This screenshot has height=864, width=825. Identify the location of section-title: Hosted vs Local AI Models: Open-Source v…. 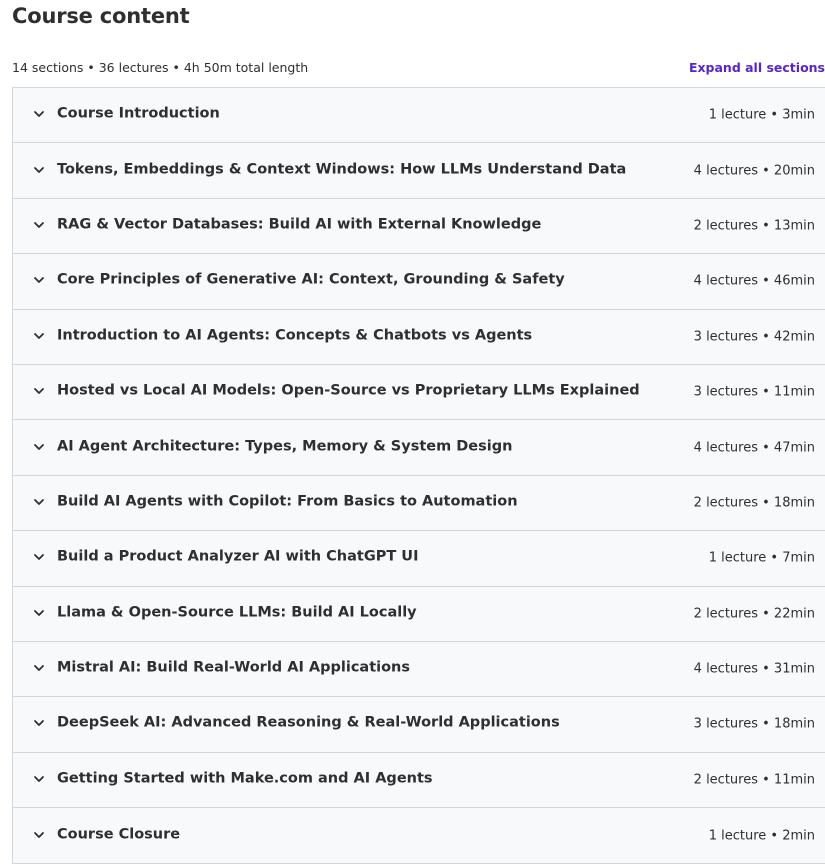
(348, 390).